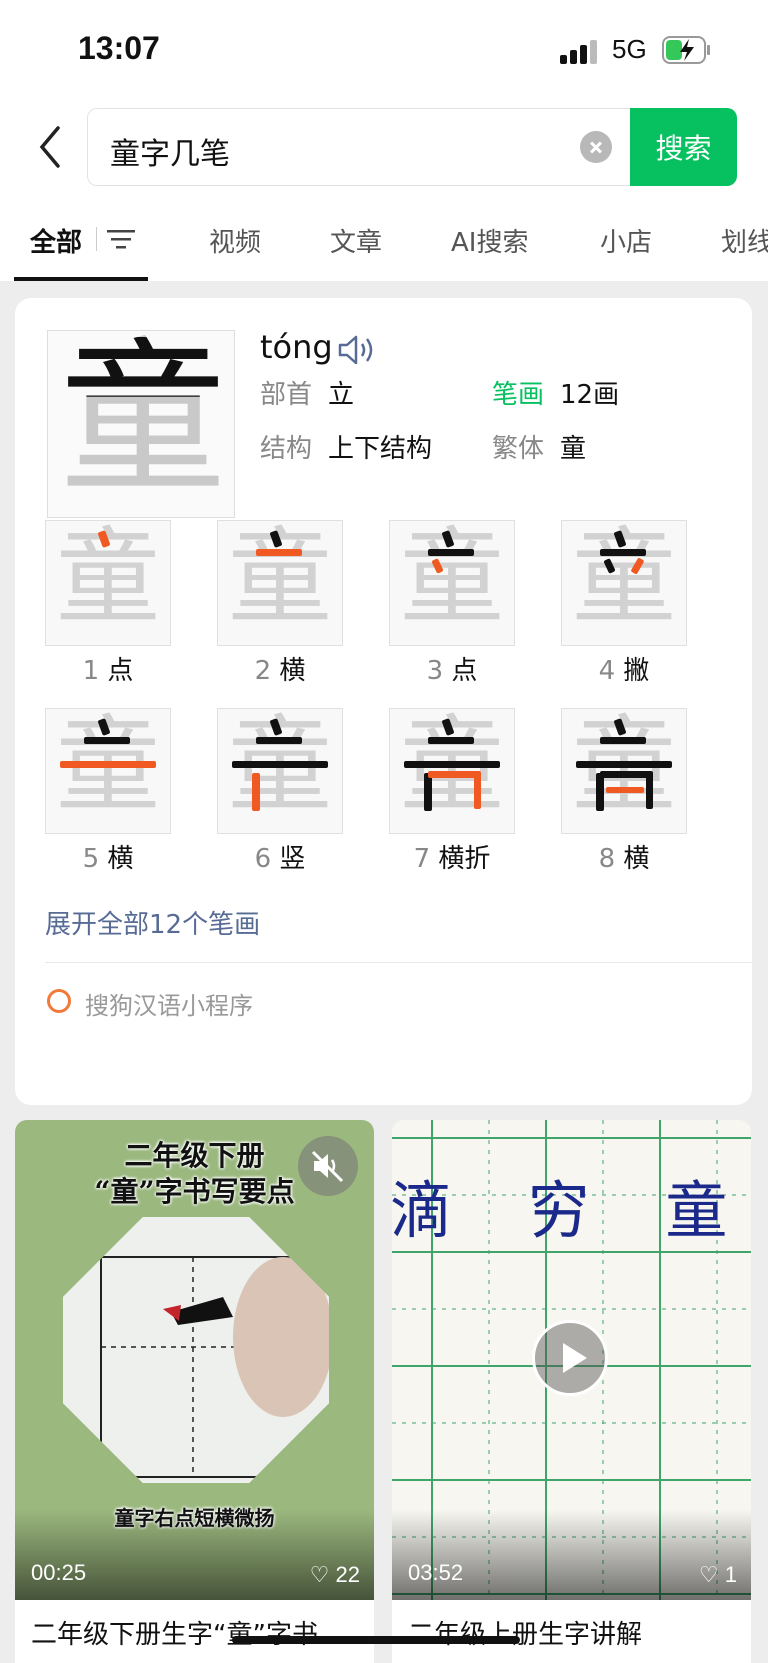 The image size is (768, 1663). Describe the element at coordinates (119, 48) in the screenshot. I see `status-time: 13:07` at that location.